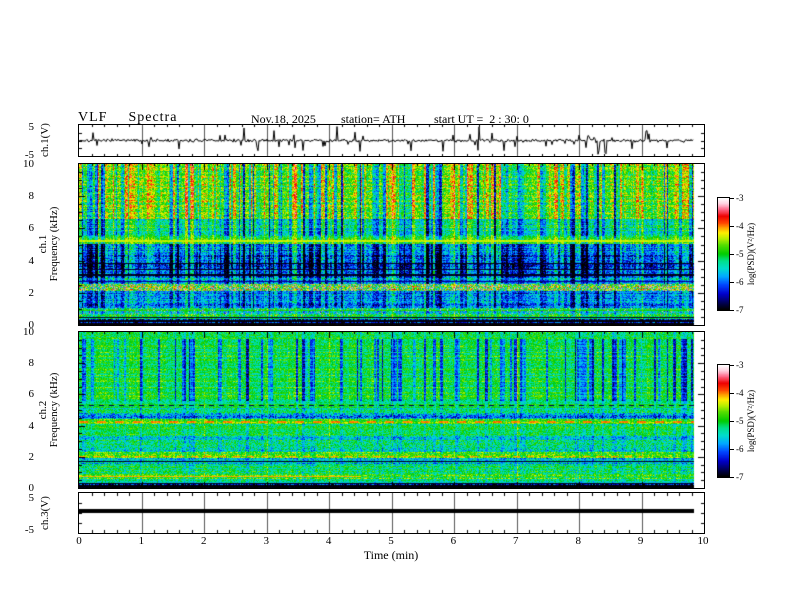  Describe the element at coordinates (740, 477) in the screenshot. I see `ch2-colorbar-tick-label: -7` at that location.